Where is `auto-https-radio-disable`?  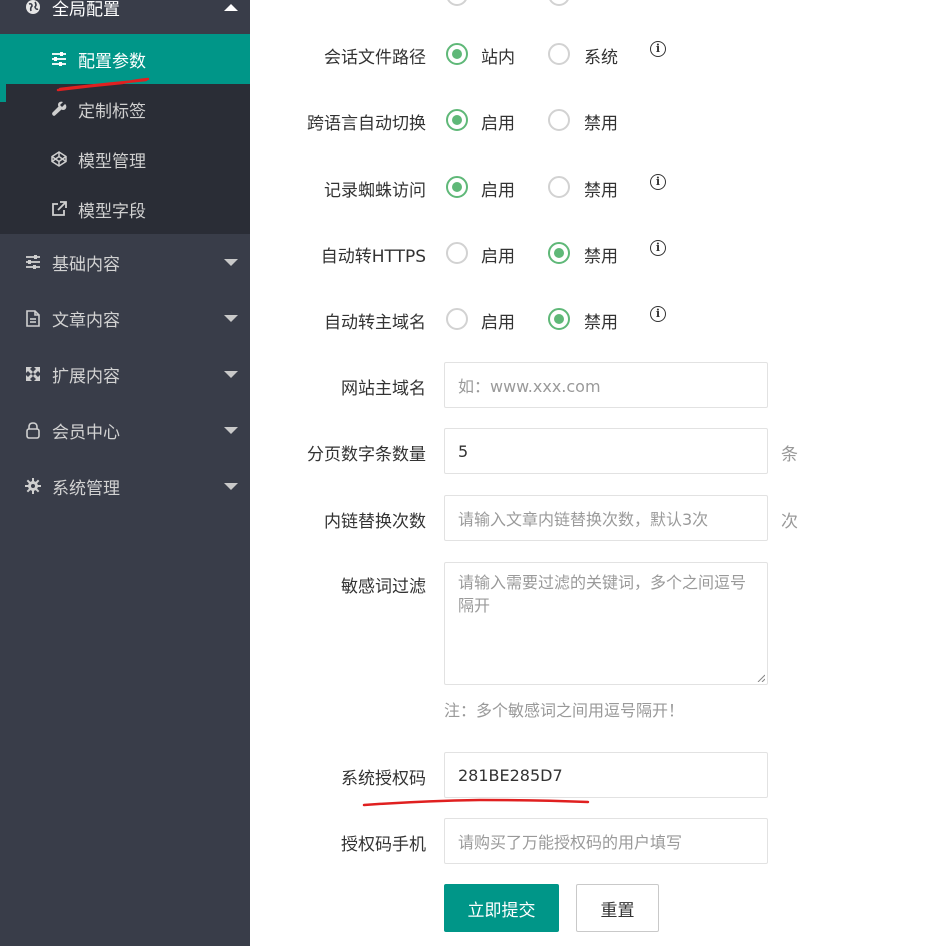
auto-https-radio-disable is located at coordinates (559, 253).